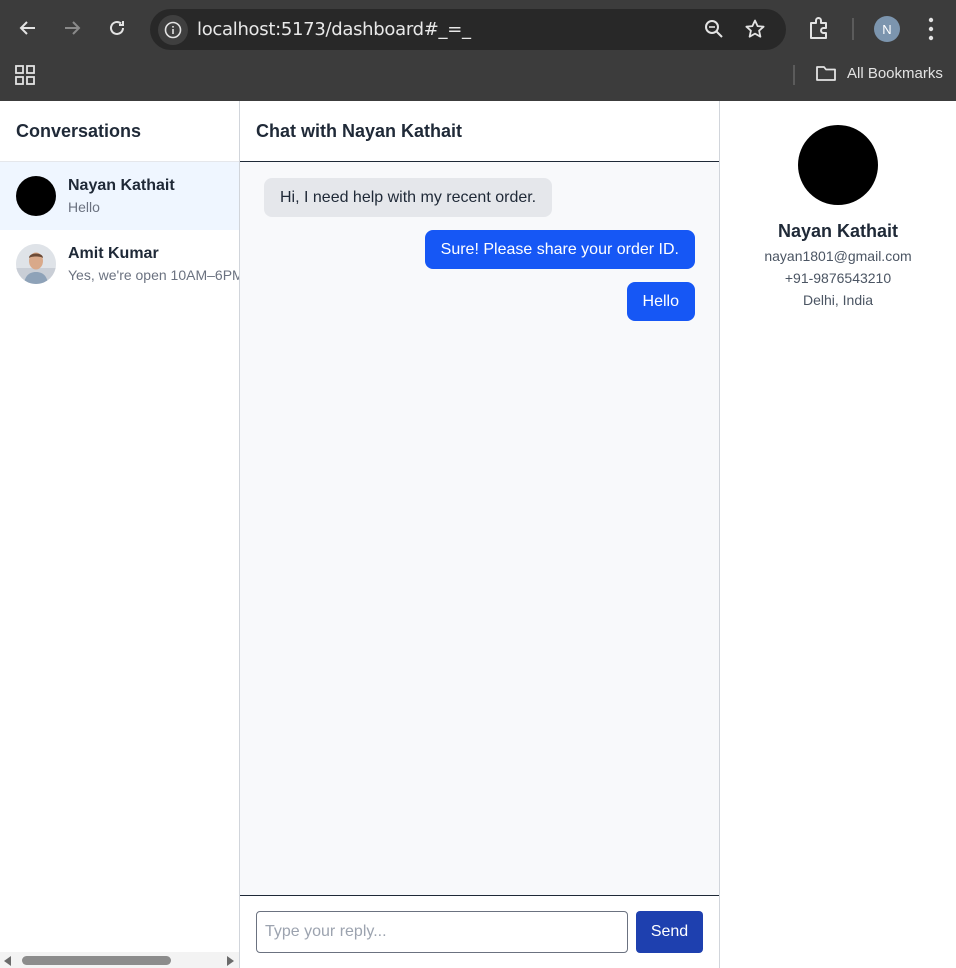 The image size is (956, 968). I want to click on reply-input, so click(442, 932).